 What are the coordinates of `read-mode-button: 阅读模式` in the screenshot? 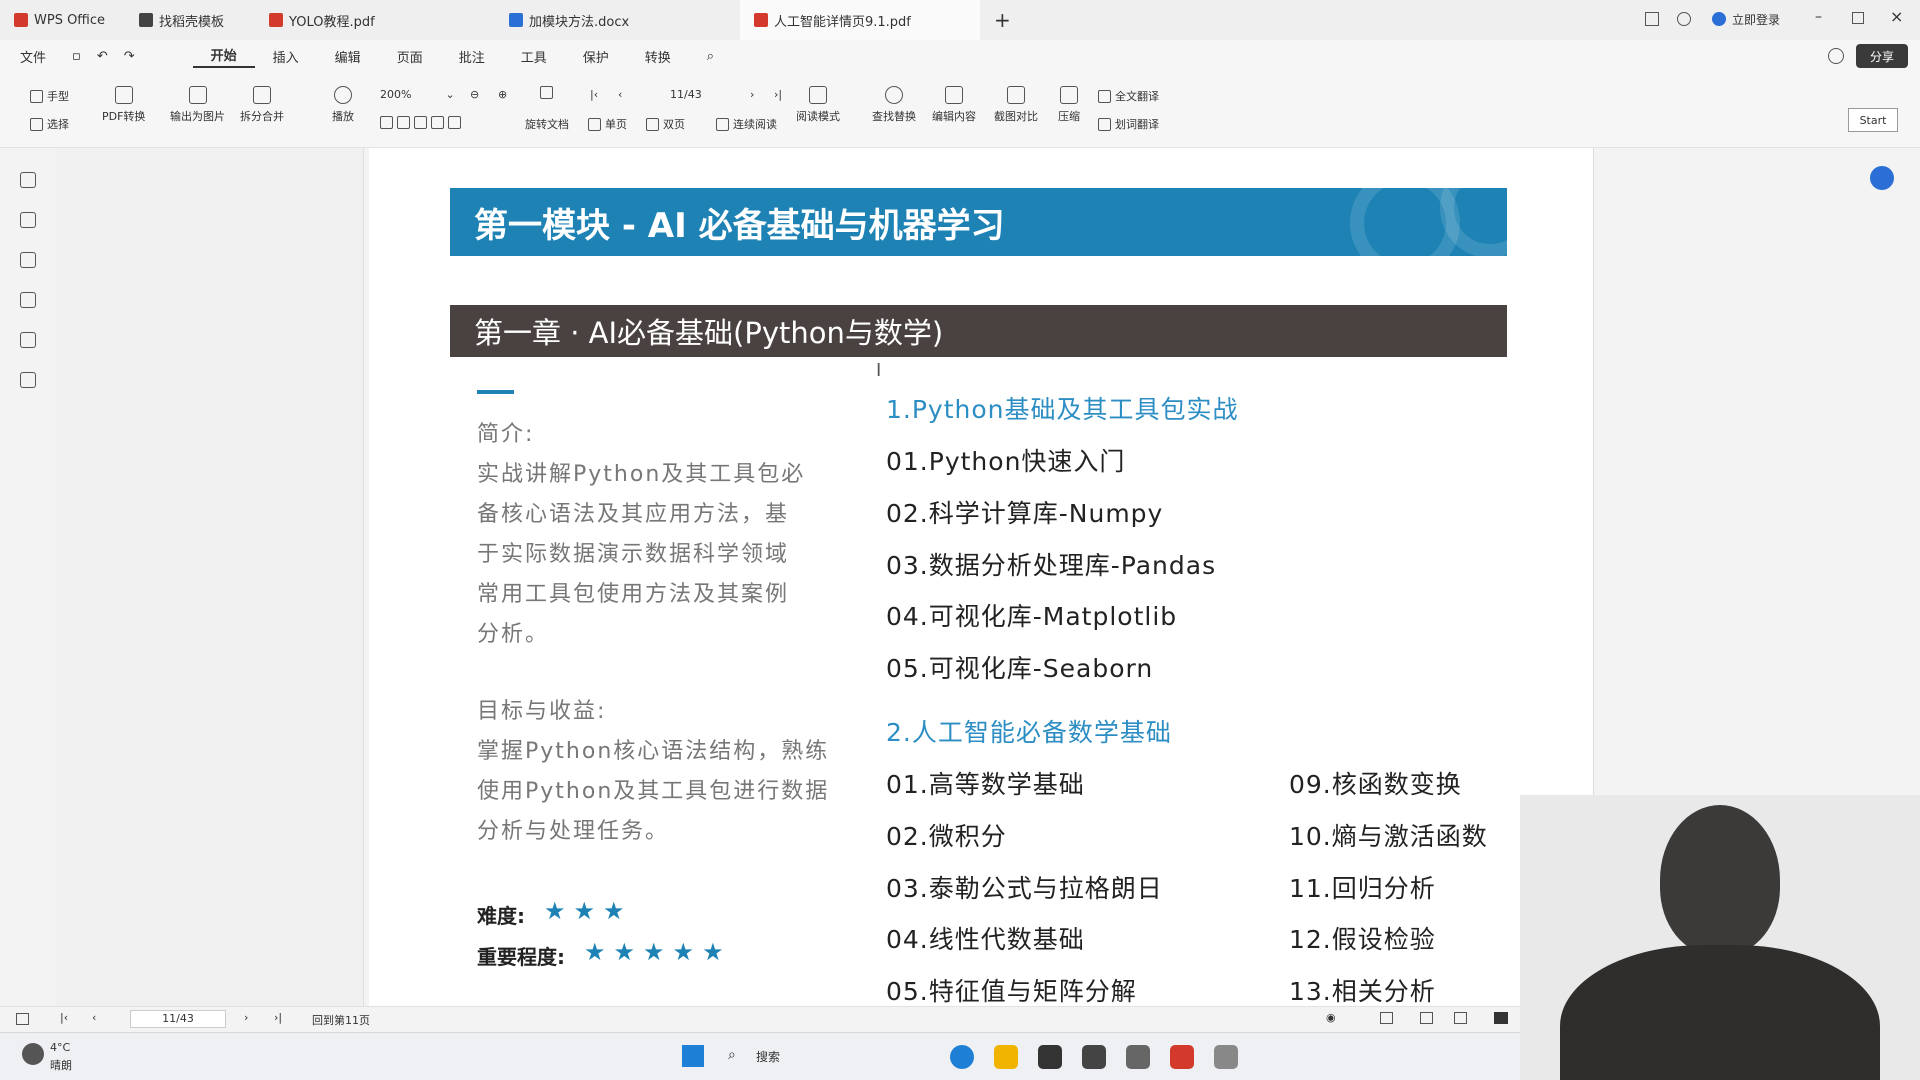 It's located at (818, 105).